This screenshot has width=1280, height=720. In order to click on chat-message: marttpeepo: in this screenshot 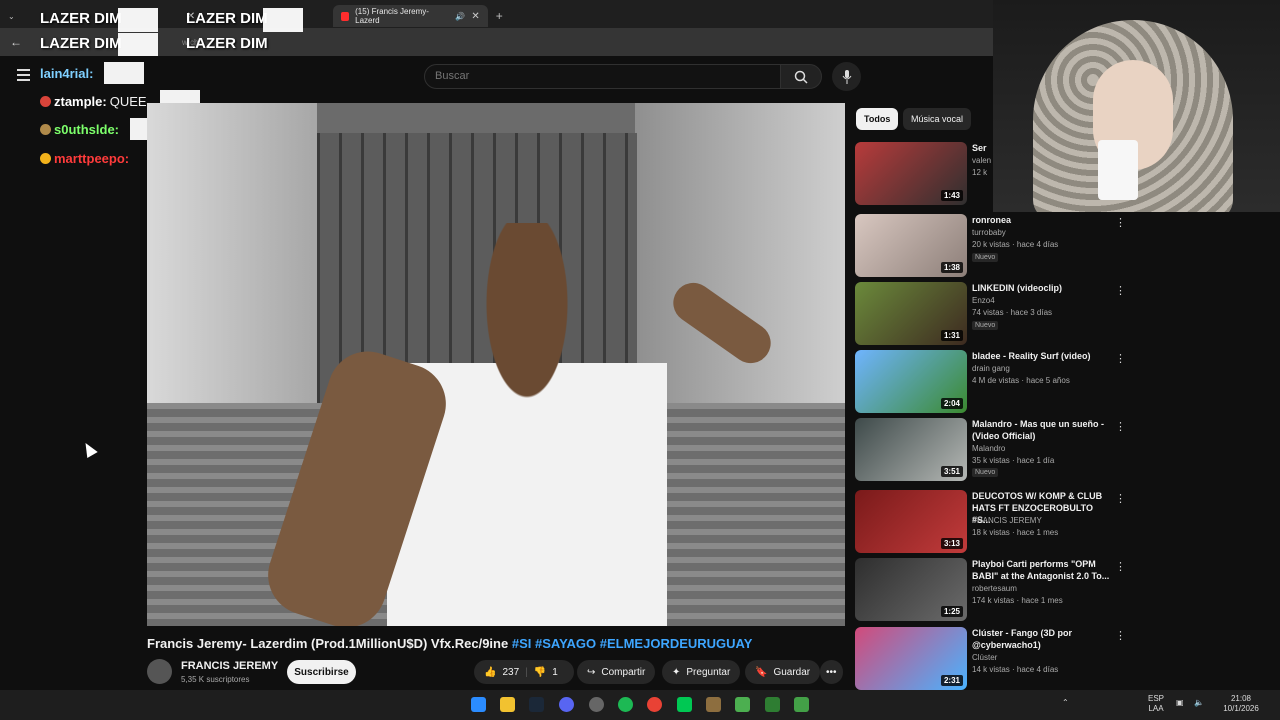, I will do `click(86, 158)`.